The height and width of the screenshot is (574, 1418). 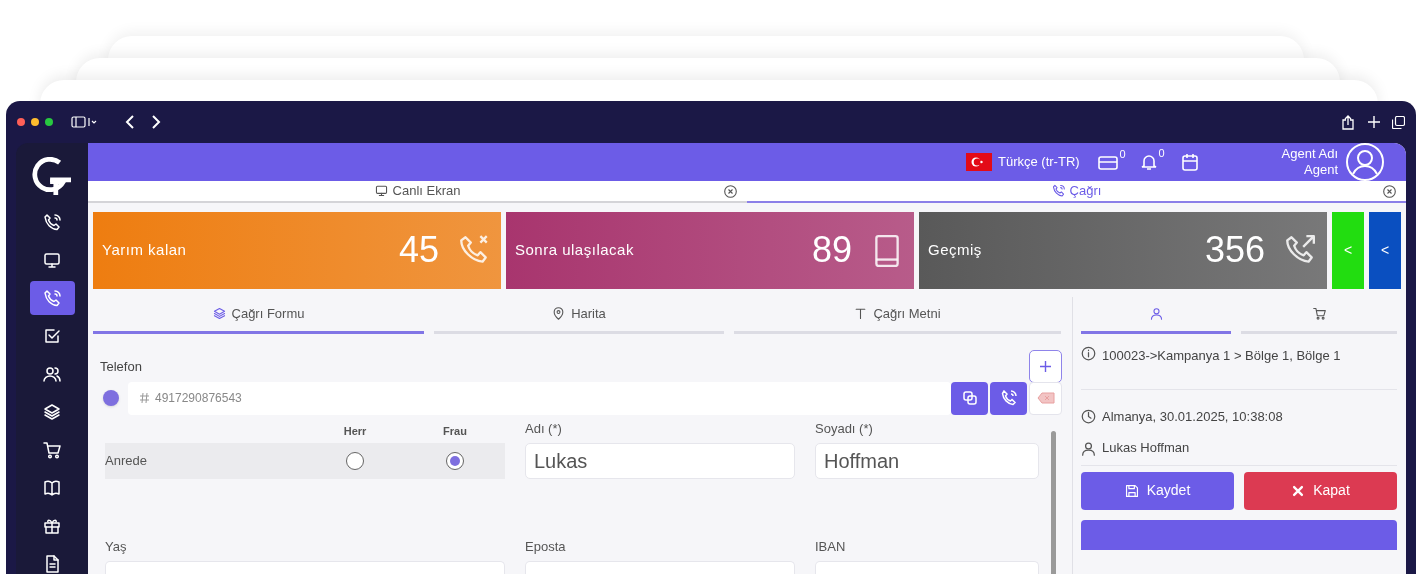 What do you see at coordinates (710, 250) in the screenshot?
I see `stat-card: Sonra ulaşılacak 89` at bounding box center [710, 250].